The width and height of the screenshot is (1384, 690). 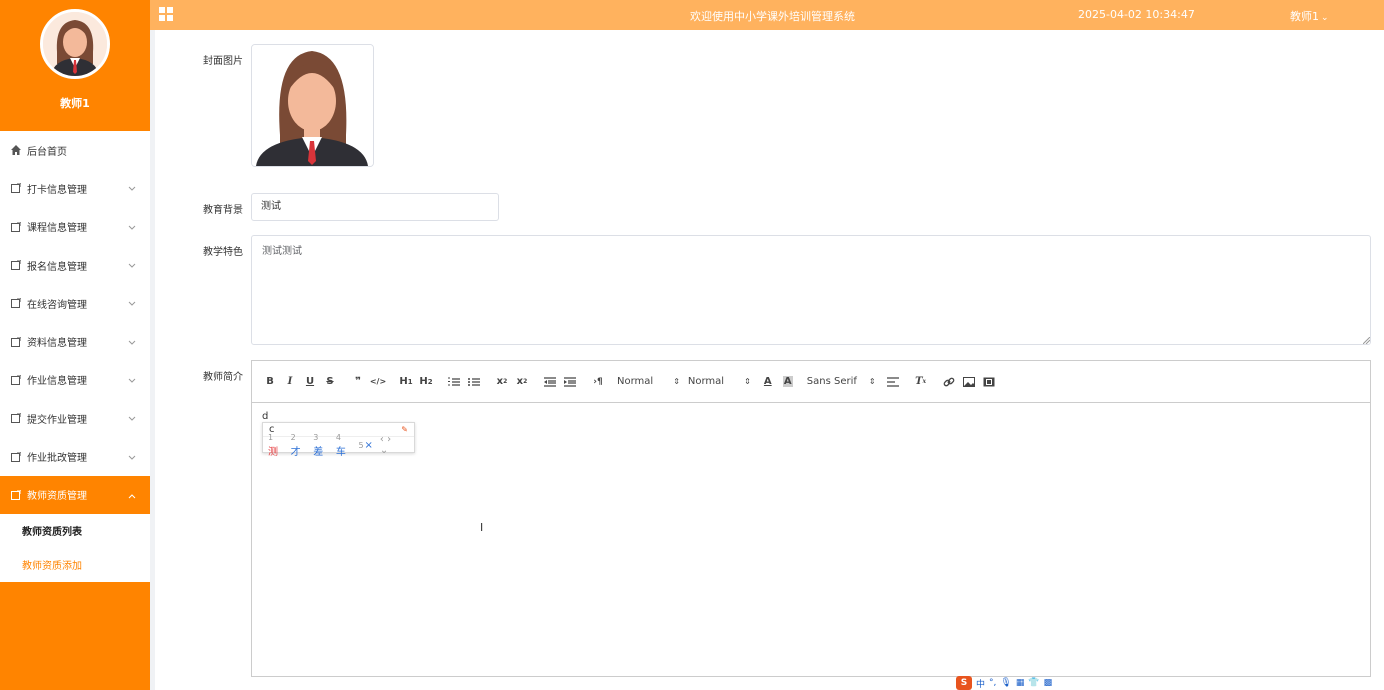 What do you see at coordinates (375, 207) in the screenshot?
I see `education-input: 测试` at bounding box center [375, 207].